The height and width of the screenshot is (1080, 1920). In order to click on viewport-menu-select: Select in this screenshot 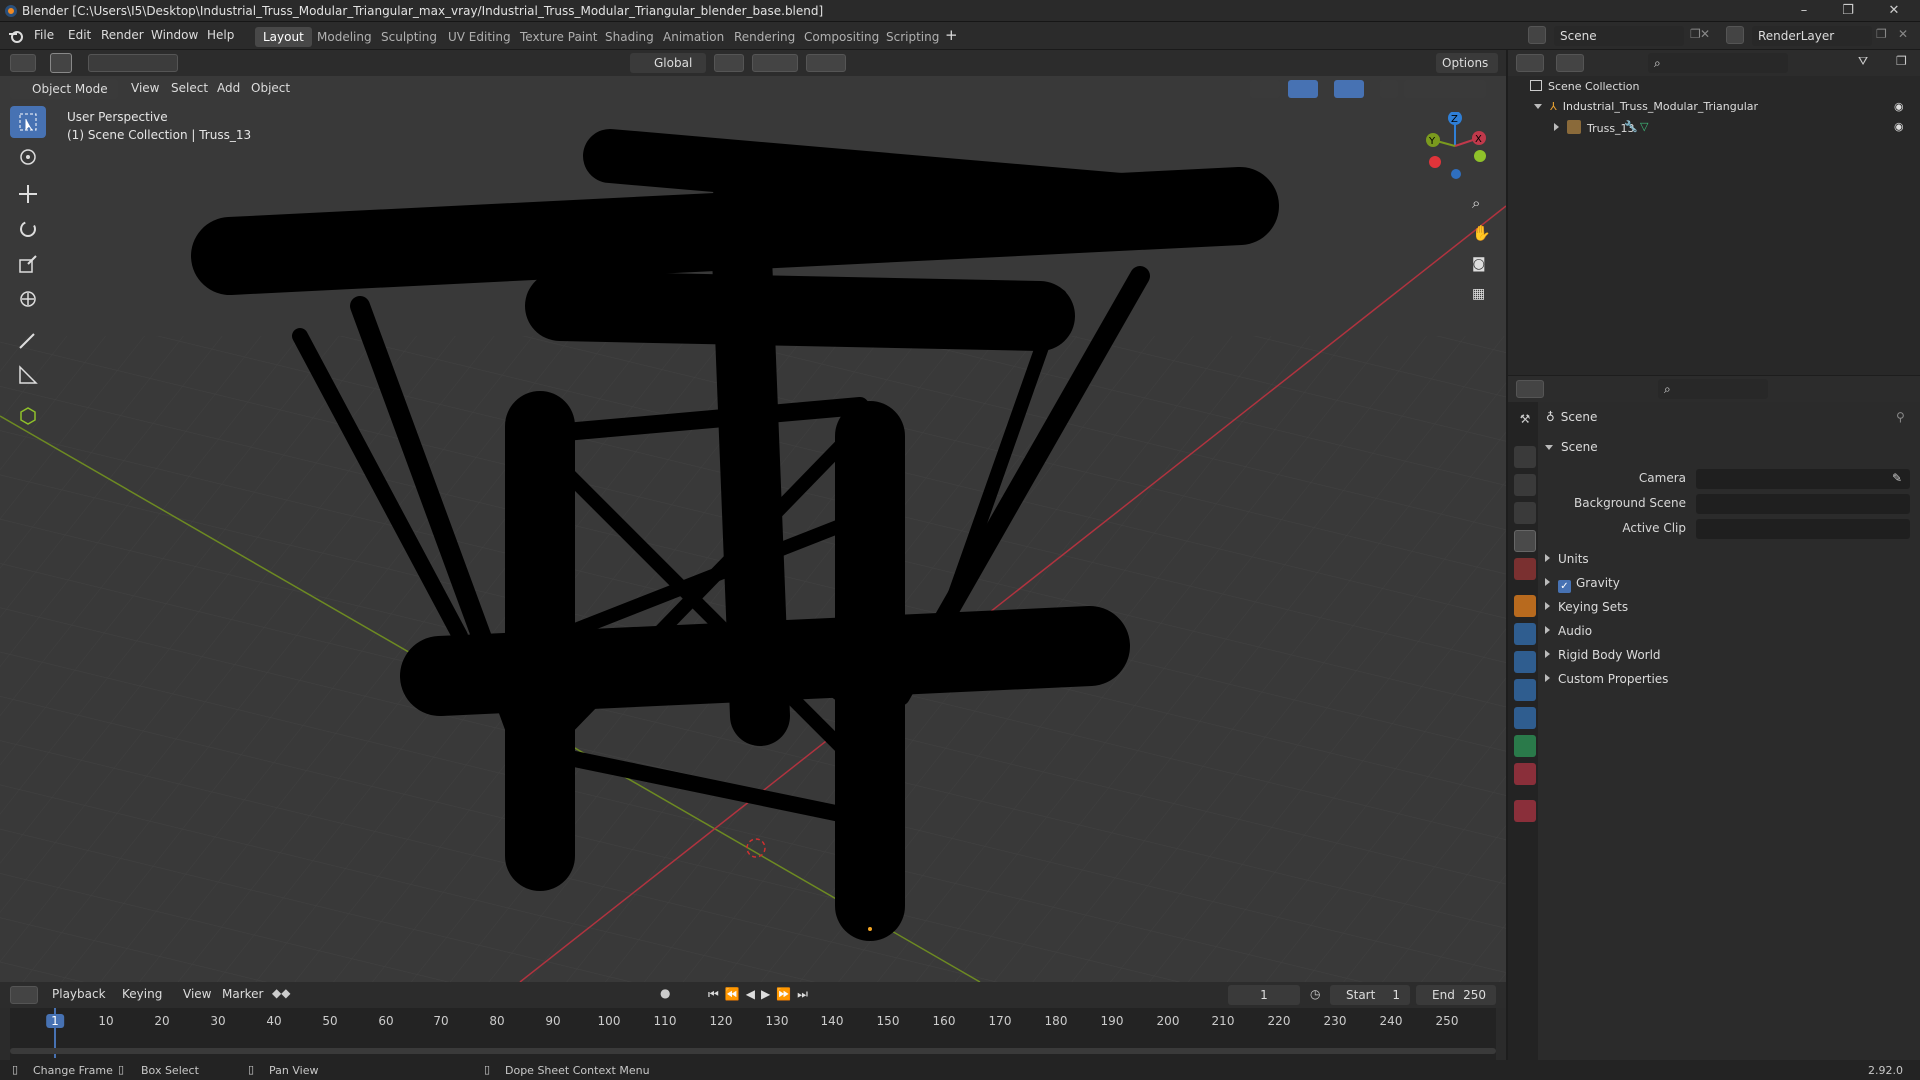, I will do `click(189, 88)`.